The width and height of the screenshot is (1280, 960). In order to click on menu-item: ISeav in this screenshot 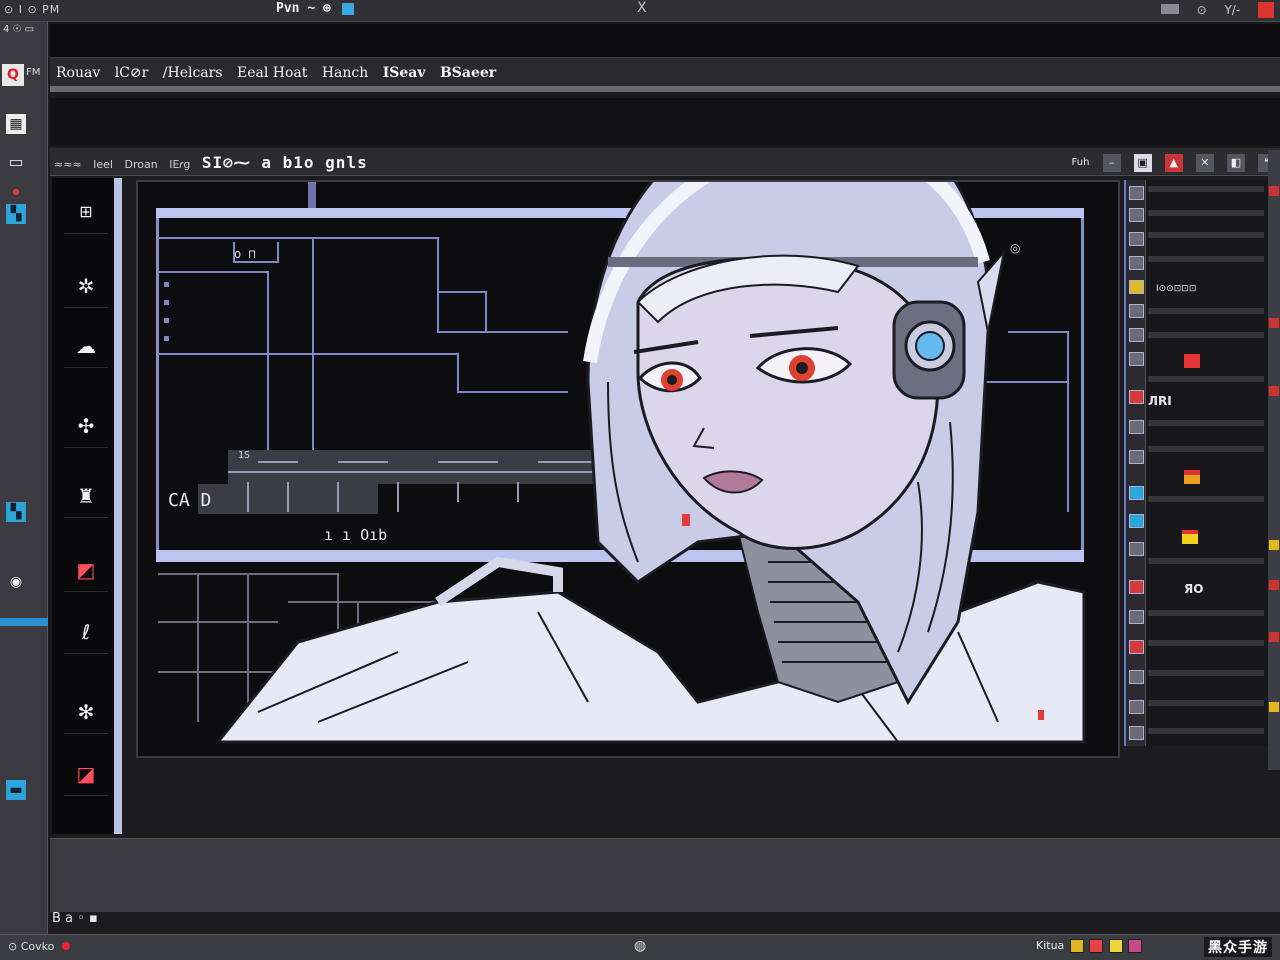, I will do `click(404, 73)`.